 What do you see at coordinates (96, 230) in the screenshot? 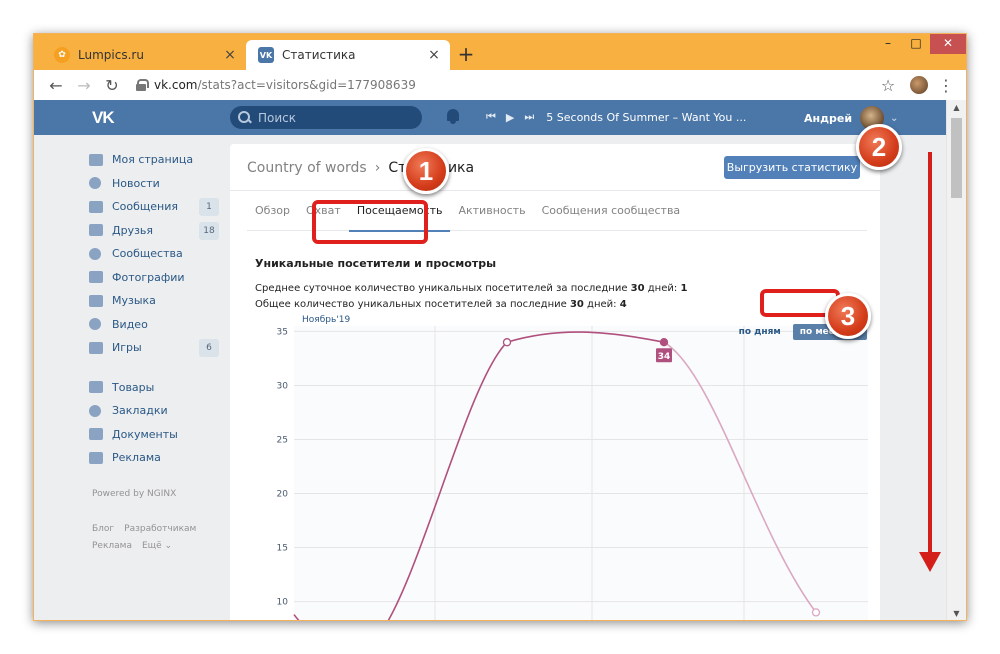
I see `friends-icon` at bounding box center [96, 230].